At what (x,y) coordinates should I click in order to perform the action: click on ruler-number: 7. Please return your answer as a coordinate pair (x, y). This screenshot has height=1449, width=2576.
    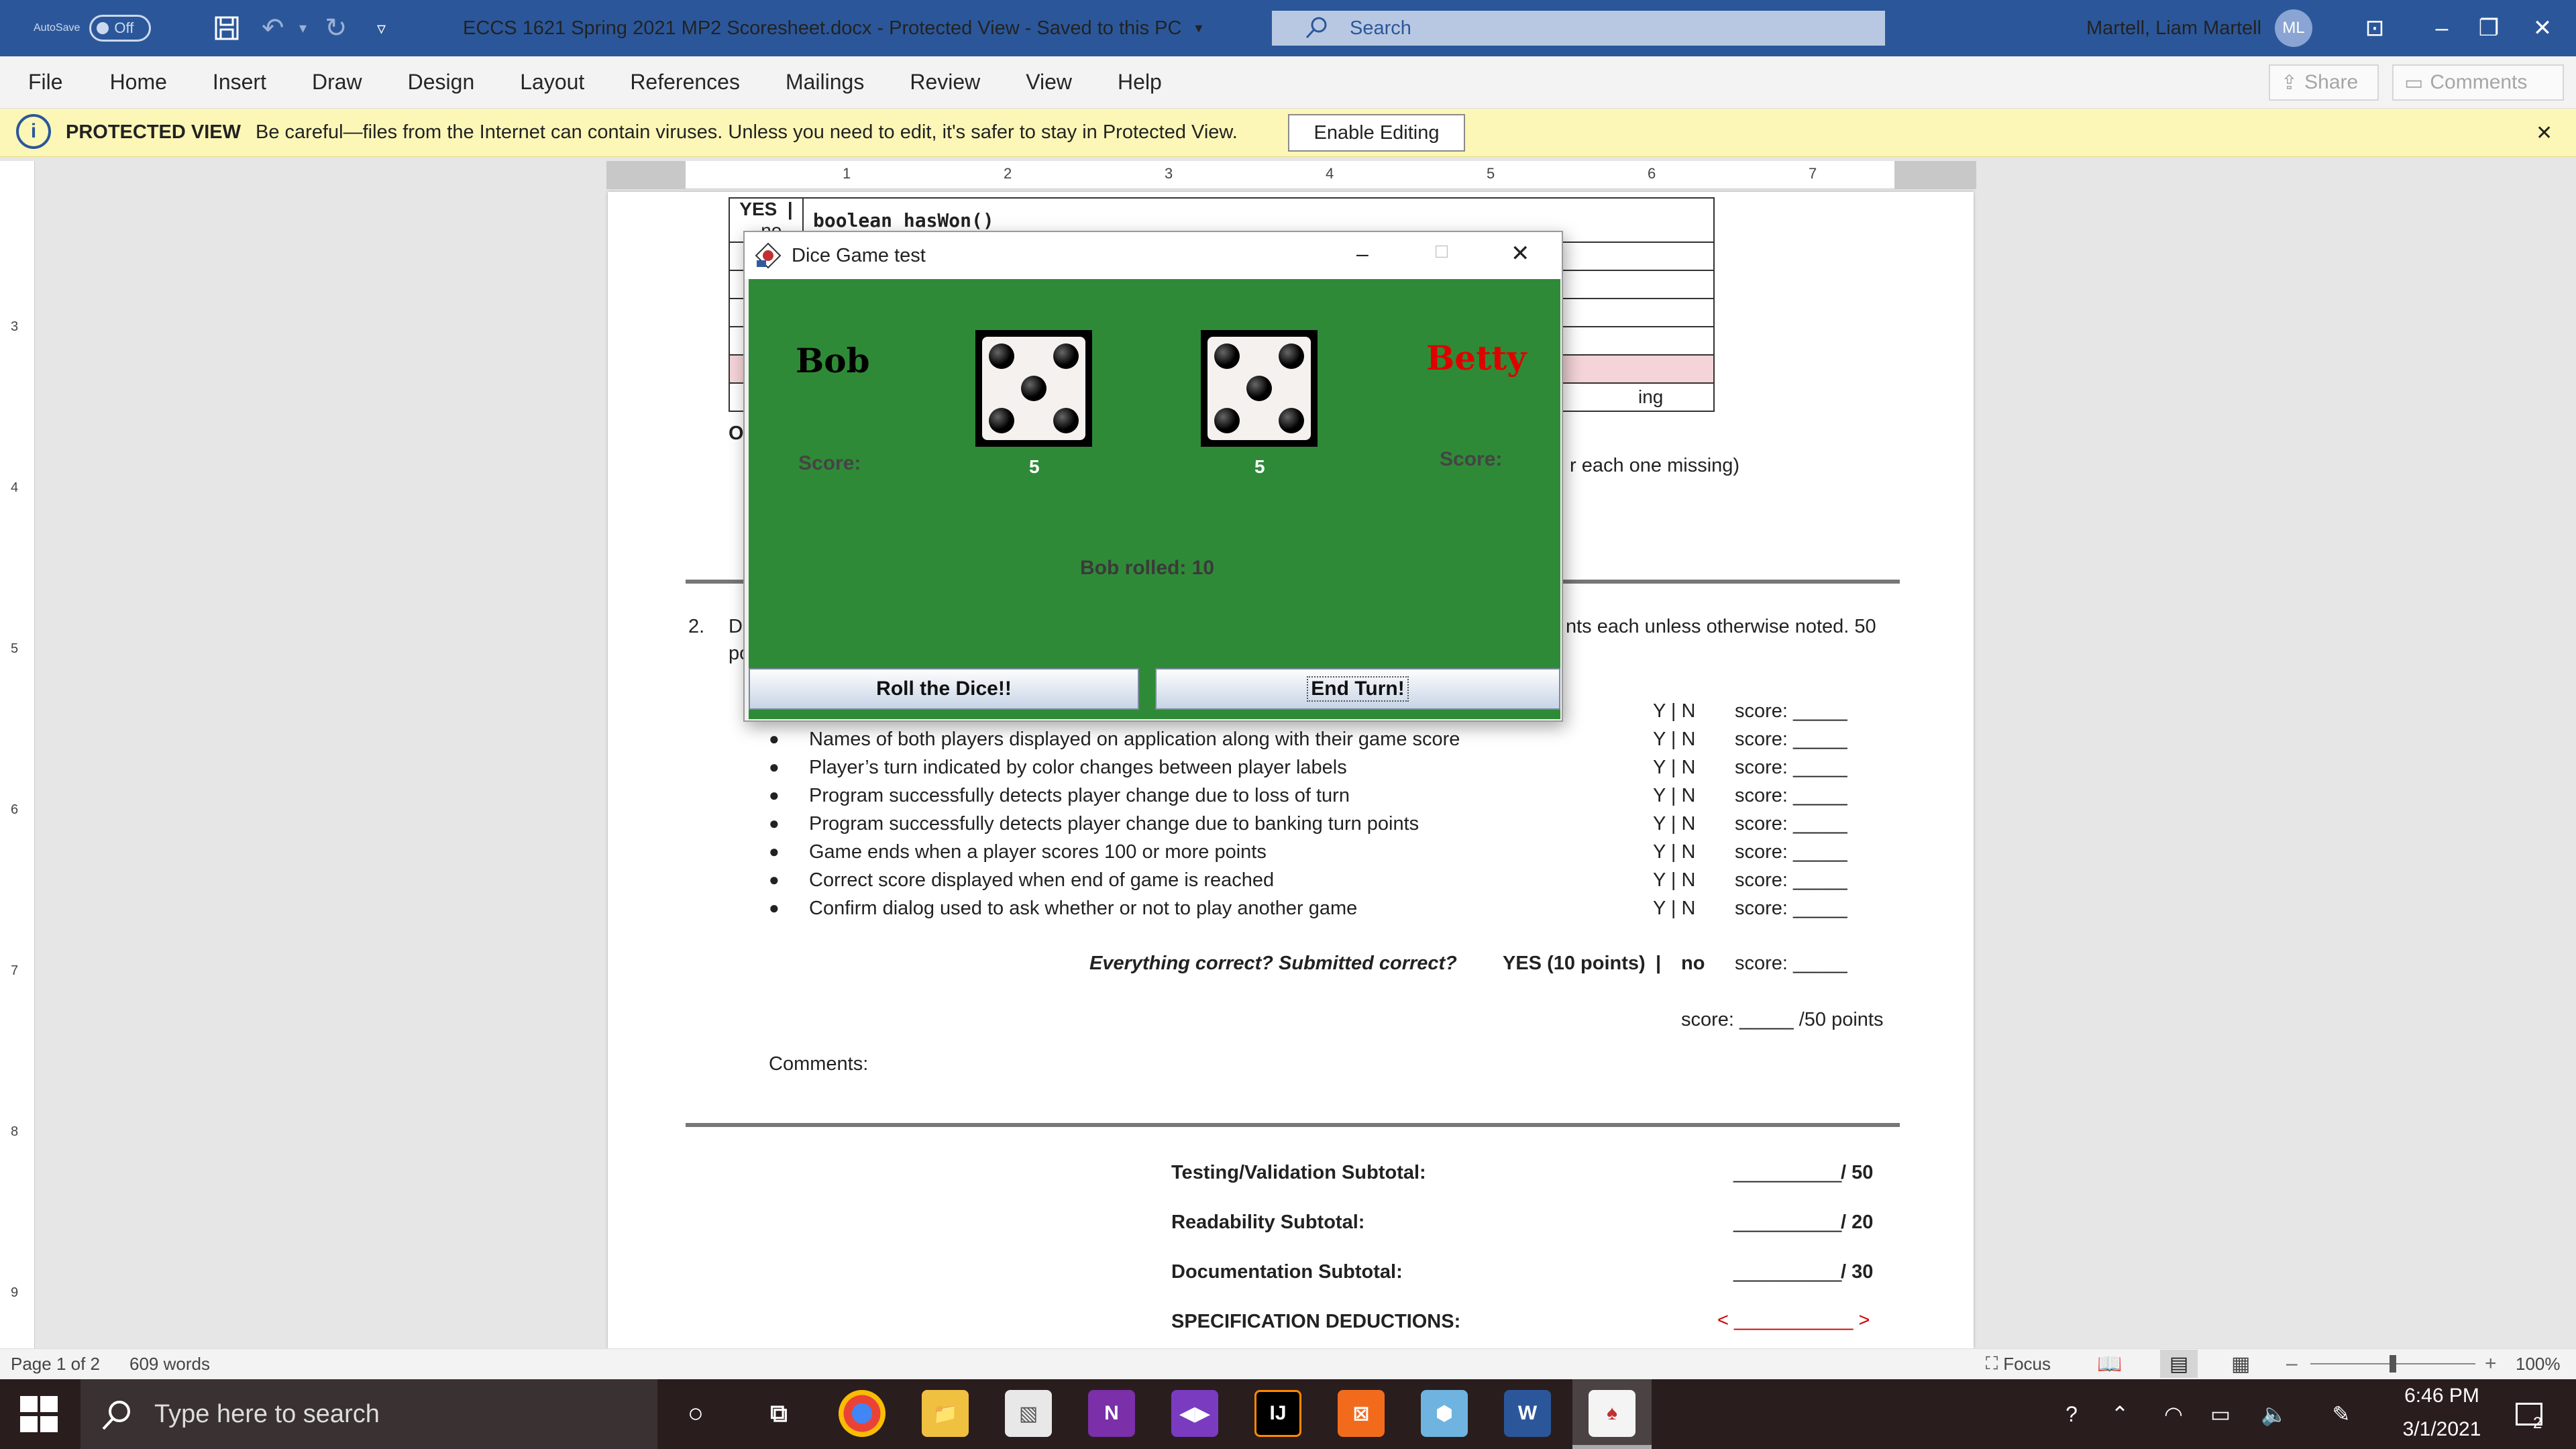
    Looking at the image, I should click on (15, 970).